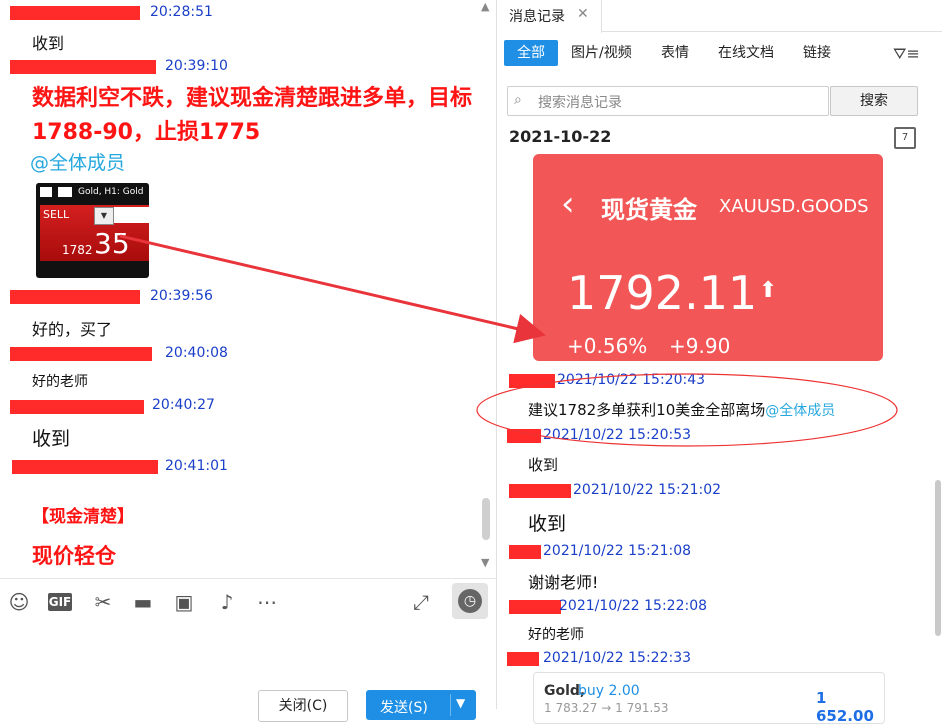  Describe the element at coordinates (267, 602) in the screenshot. I see `more-icon: ⋯` at that location.